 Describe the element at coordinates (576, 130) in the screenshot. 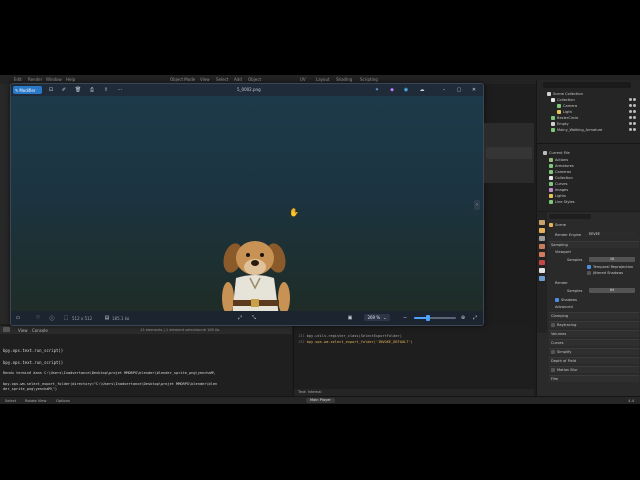

I see `outliner-row: Mainy_Walking_Armature` at that location.